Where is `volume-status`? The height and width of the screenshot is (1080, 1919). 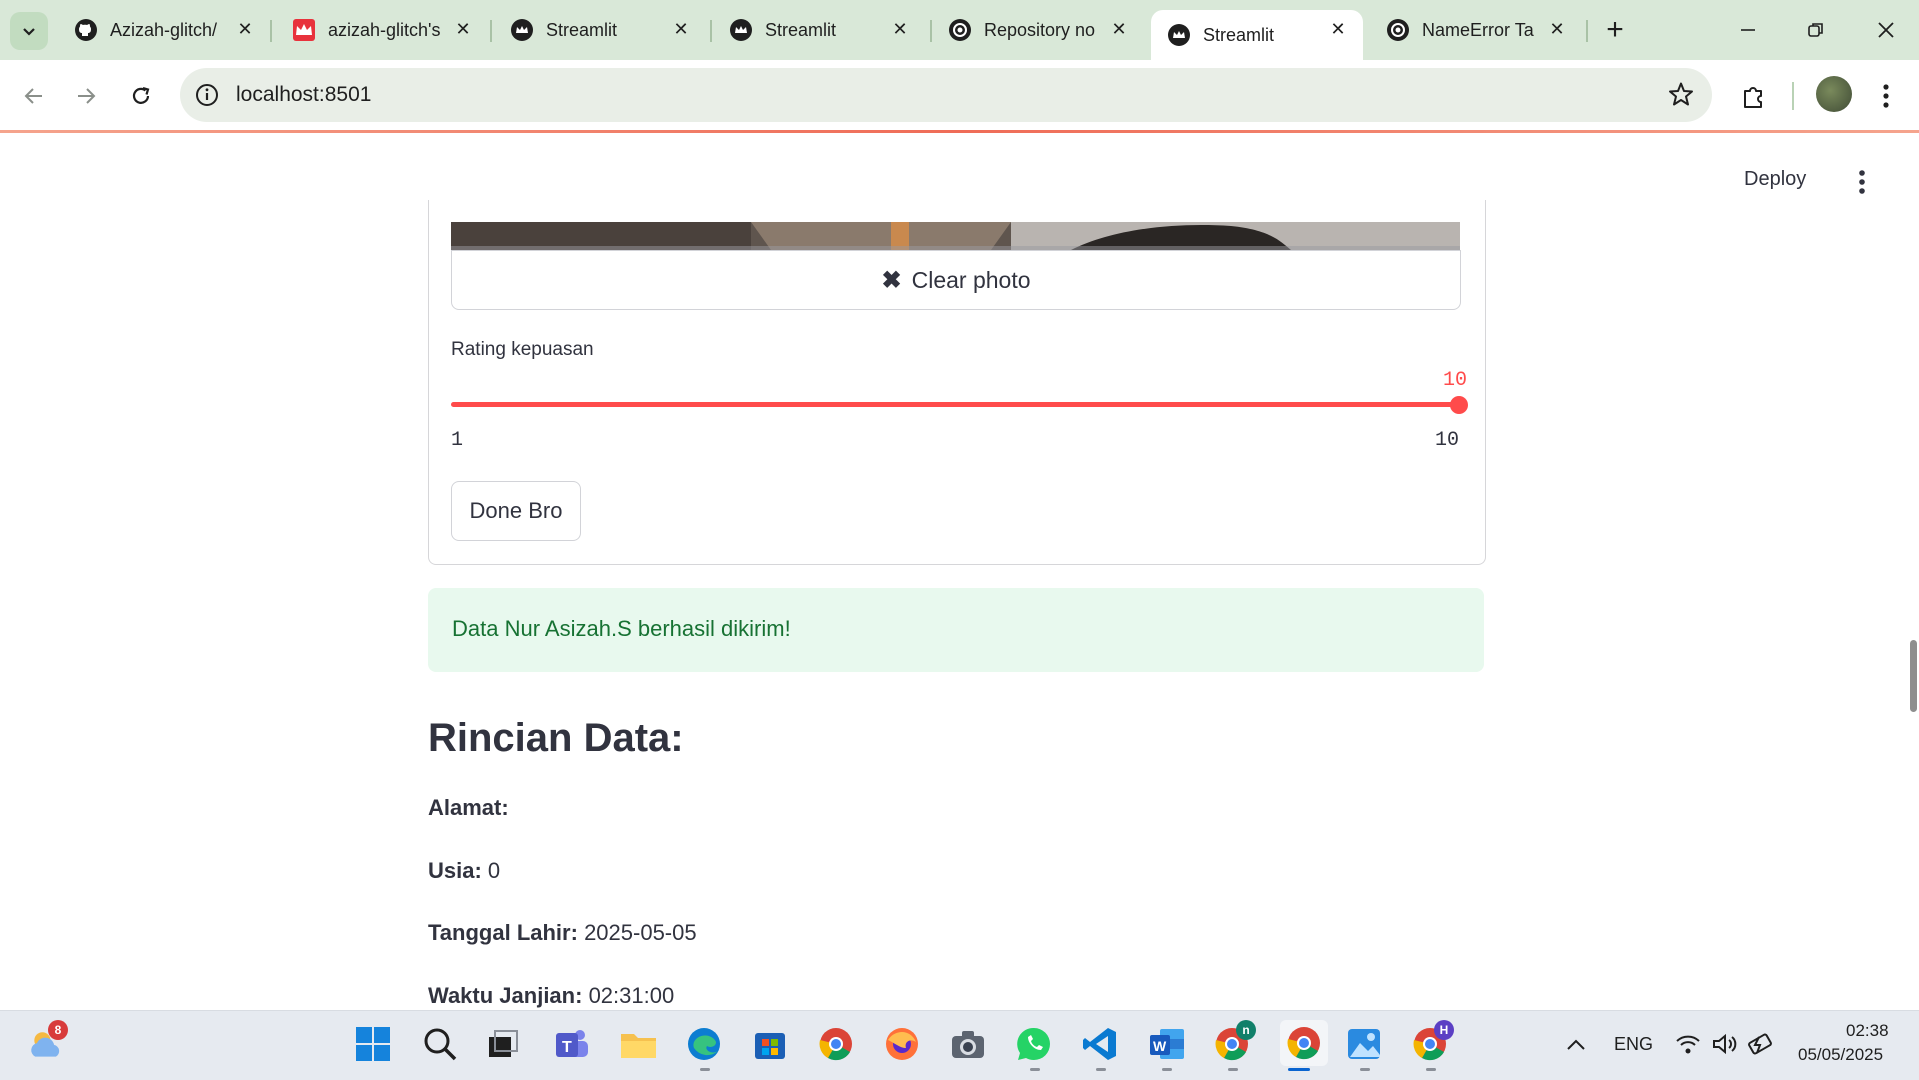
volume-status is located at coordinates (1726, 1044).